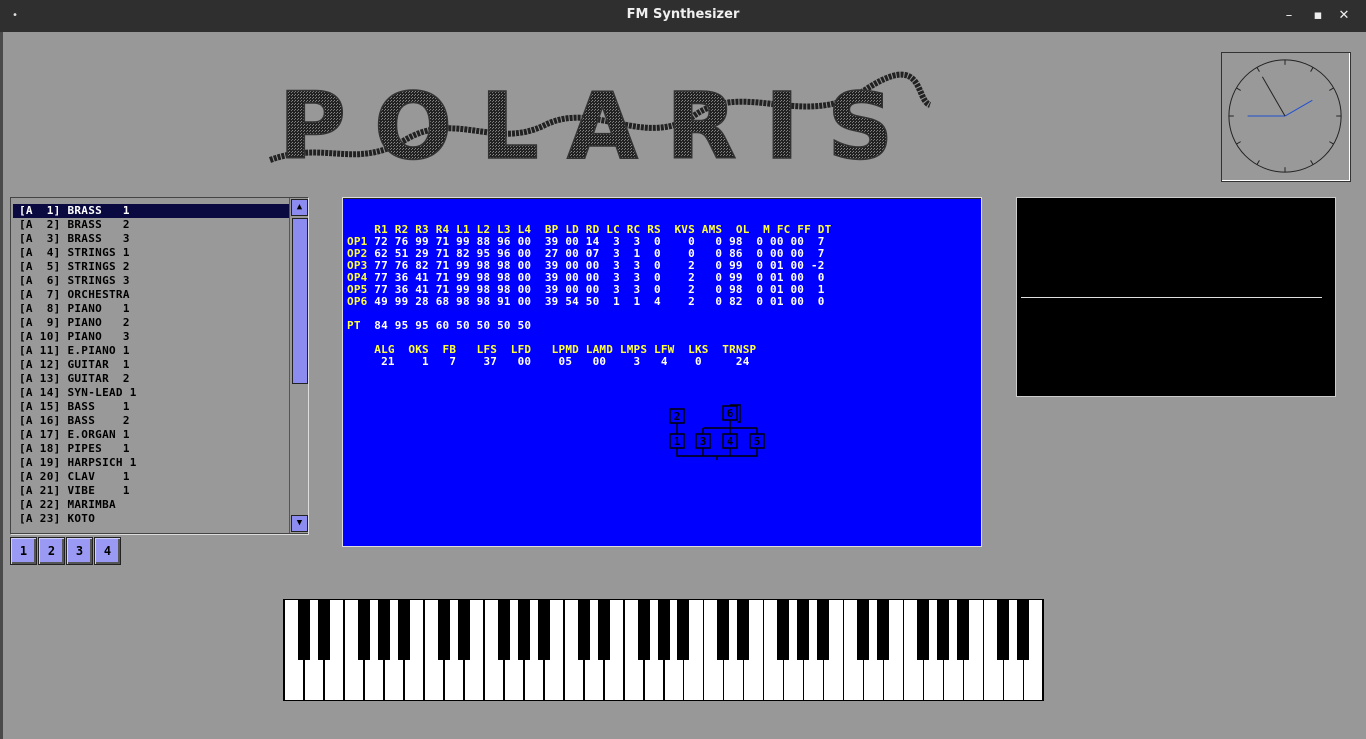 Image resolution: width=1366 pixels, height=739 pixels. I want to click on close-icon: ✕, so click(1344, 16).